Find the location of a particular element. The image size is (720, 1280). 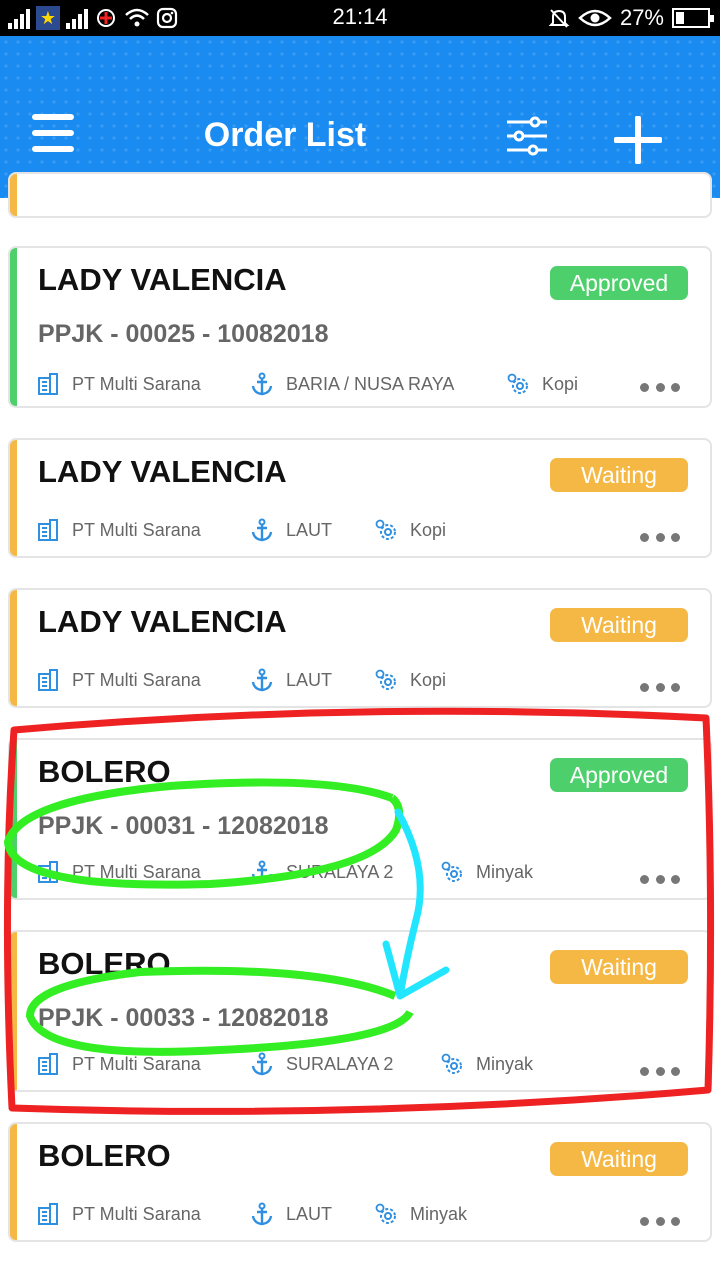

route-name: BARIA / NUSA RAYA is located at coordinates (370, 383).